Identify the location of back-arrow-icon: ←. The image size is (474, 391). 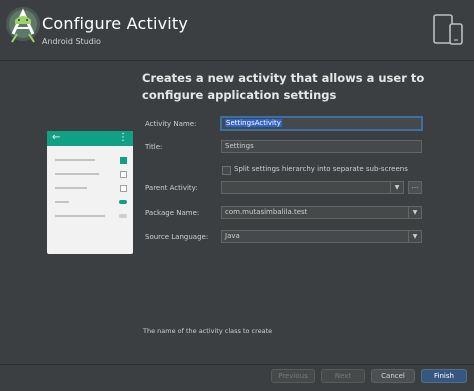
(56, 137).